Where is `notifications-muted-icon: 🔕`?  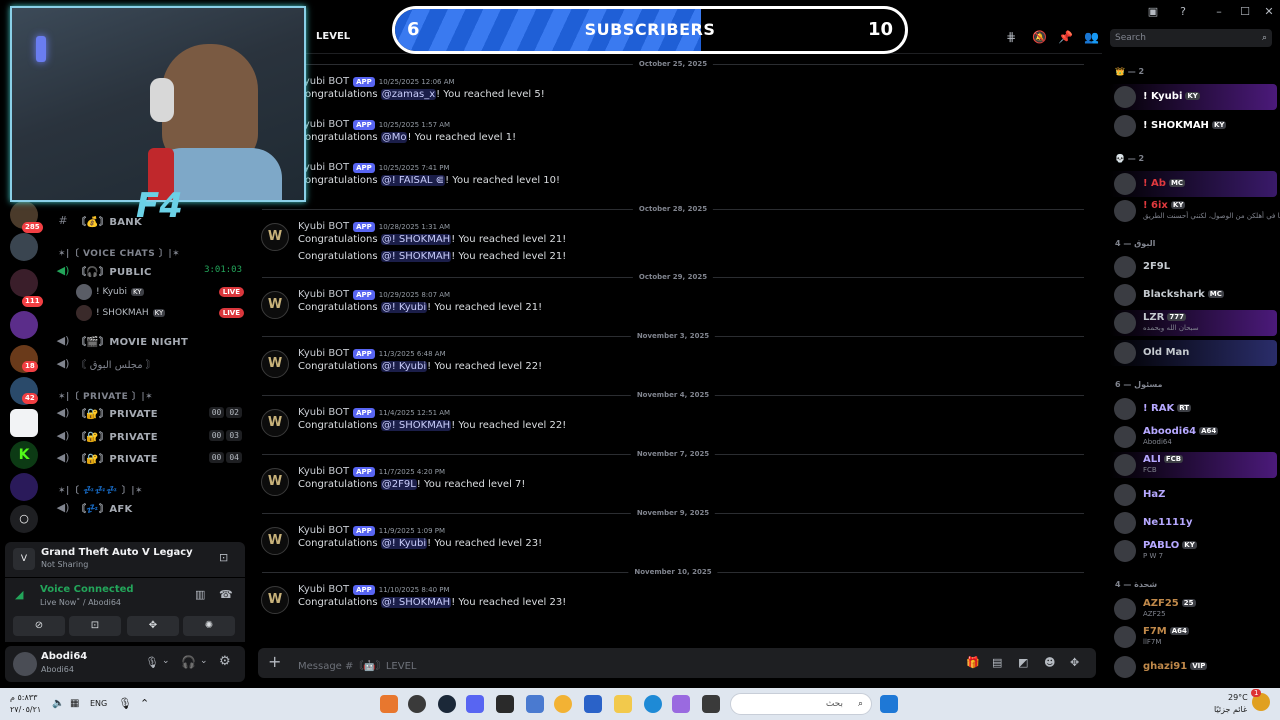 notifications-muted-icon: 🔕 is located at coordinates (1039, 37).